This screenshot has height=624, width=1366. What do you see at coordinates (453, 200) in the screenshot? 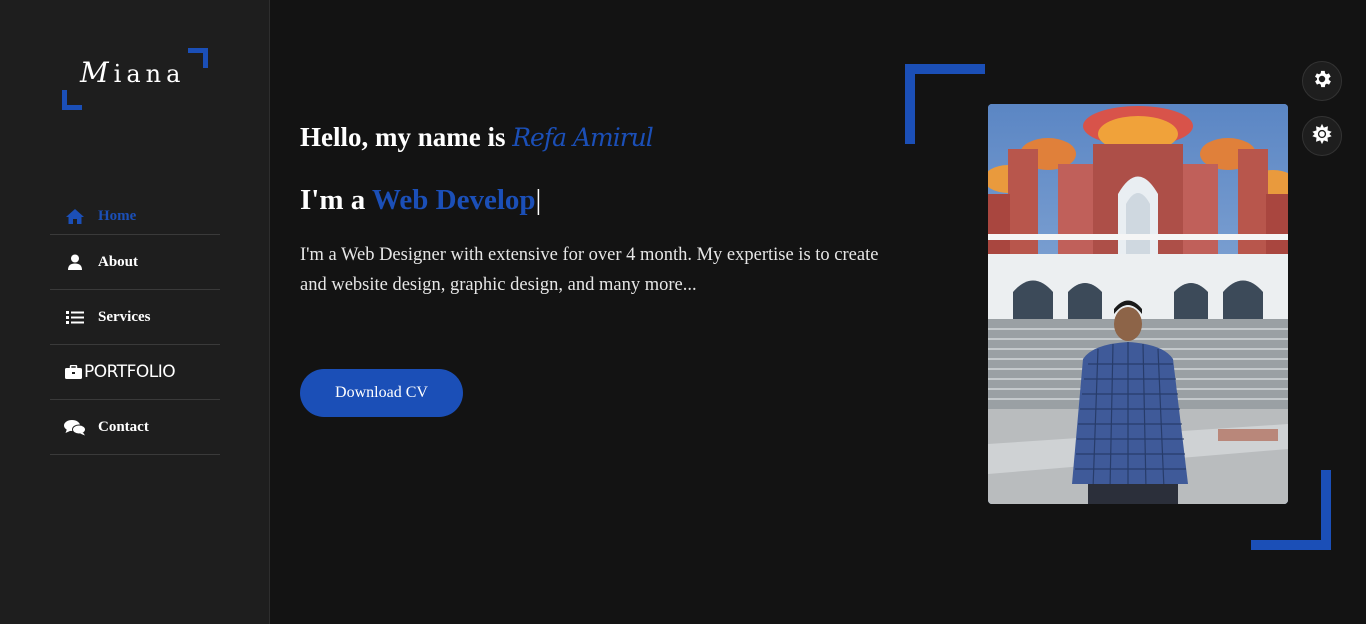
I see `role-typed-text: Web Develop` at bounding box center [453, 200].